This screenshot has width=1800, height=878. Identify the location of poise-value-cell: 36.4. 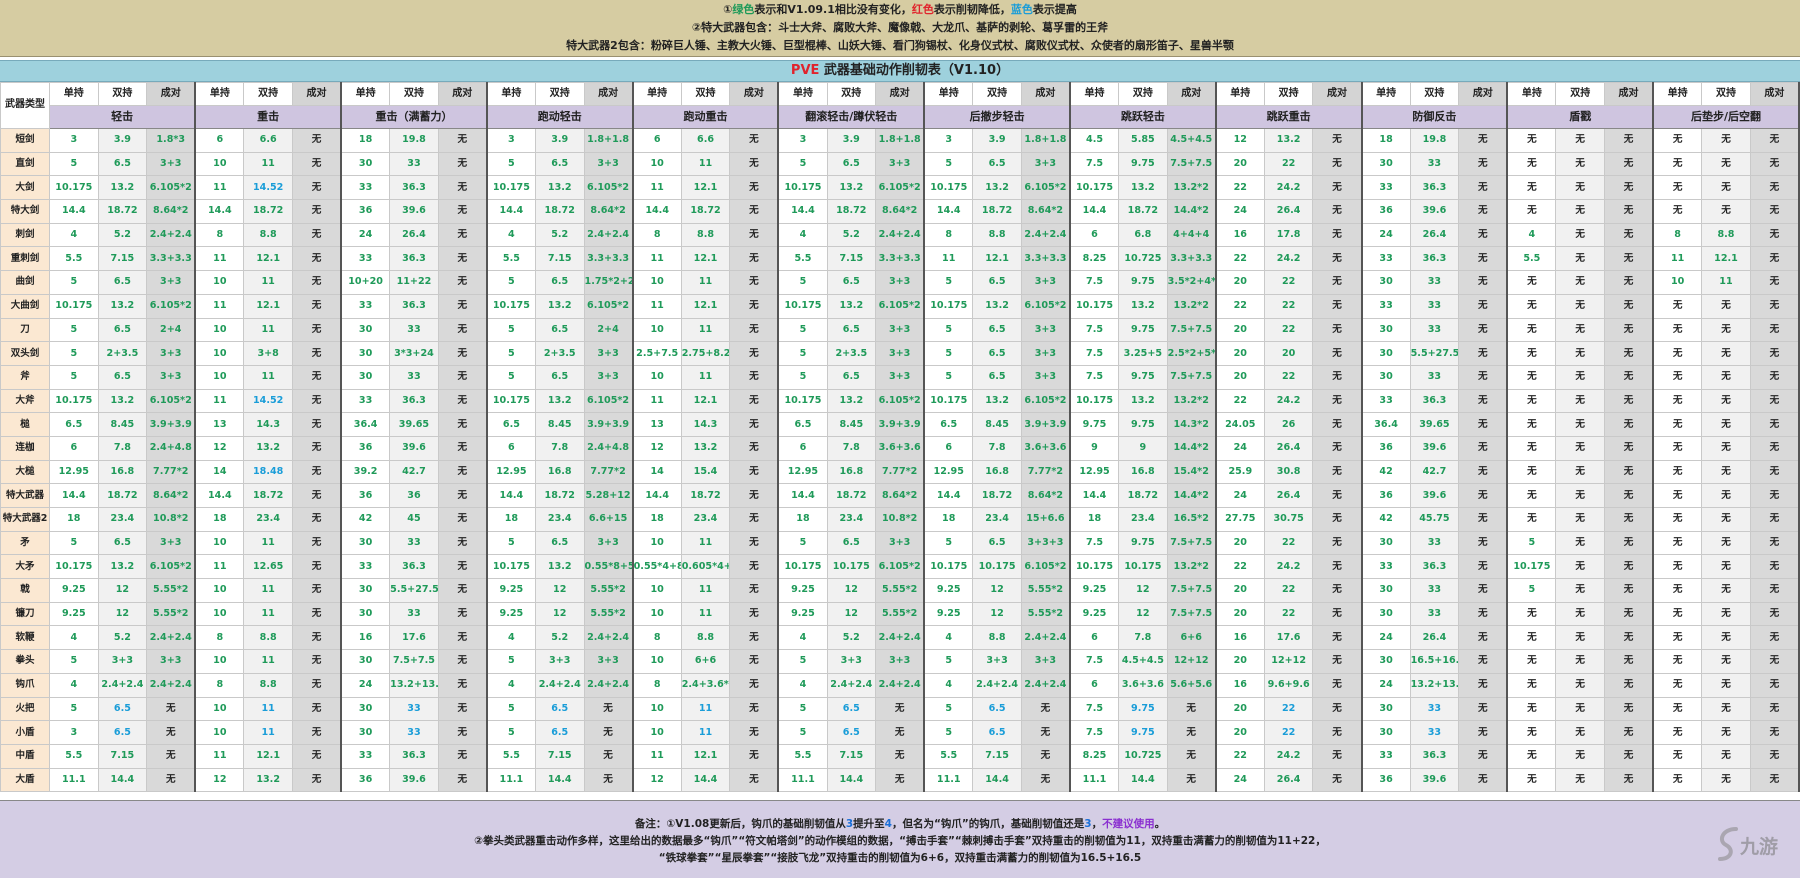
(1386, 424).